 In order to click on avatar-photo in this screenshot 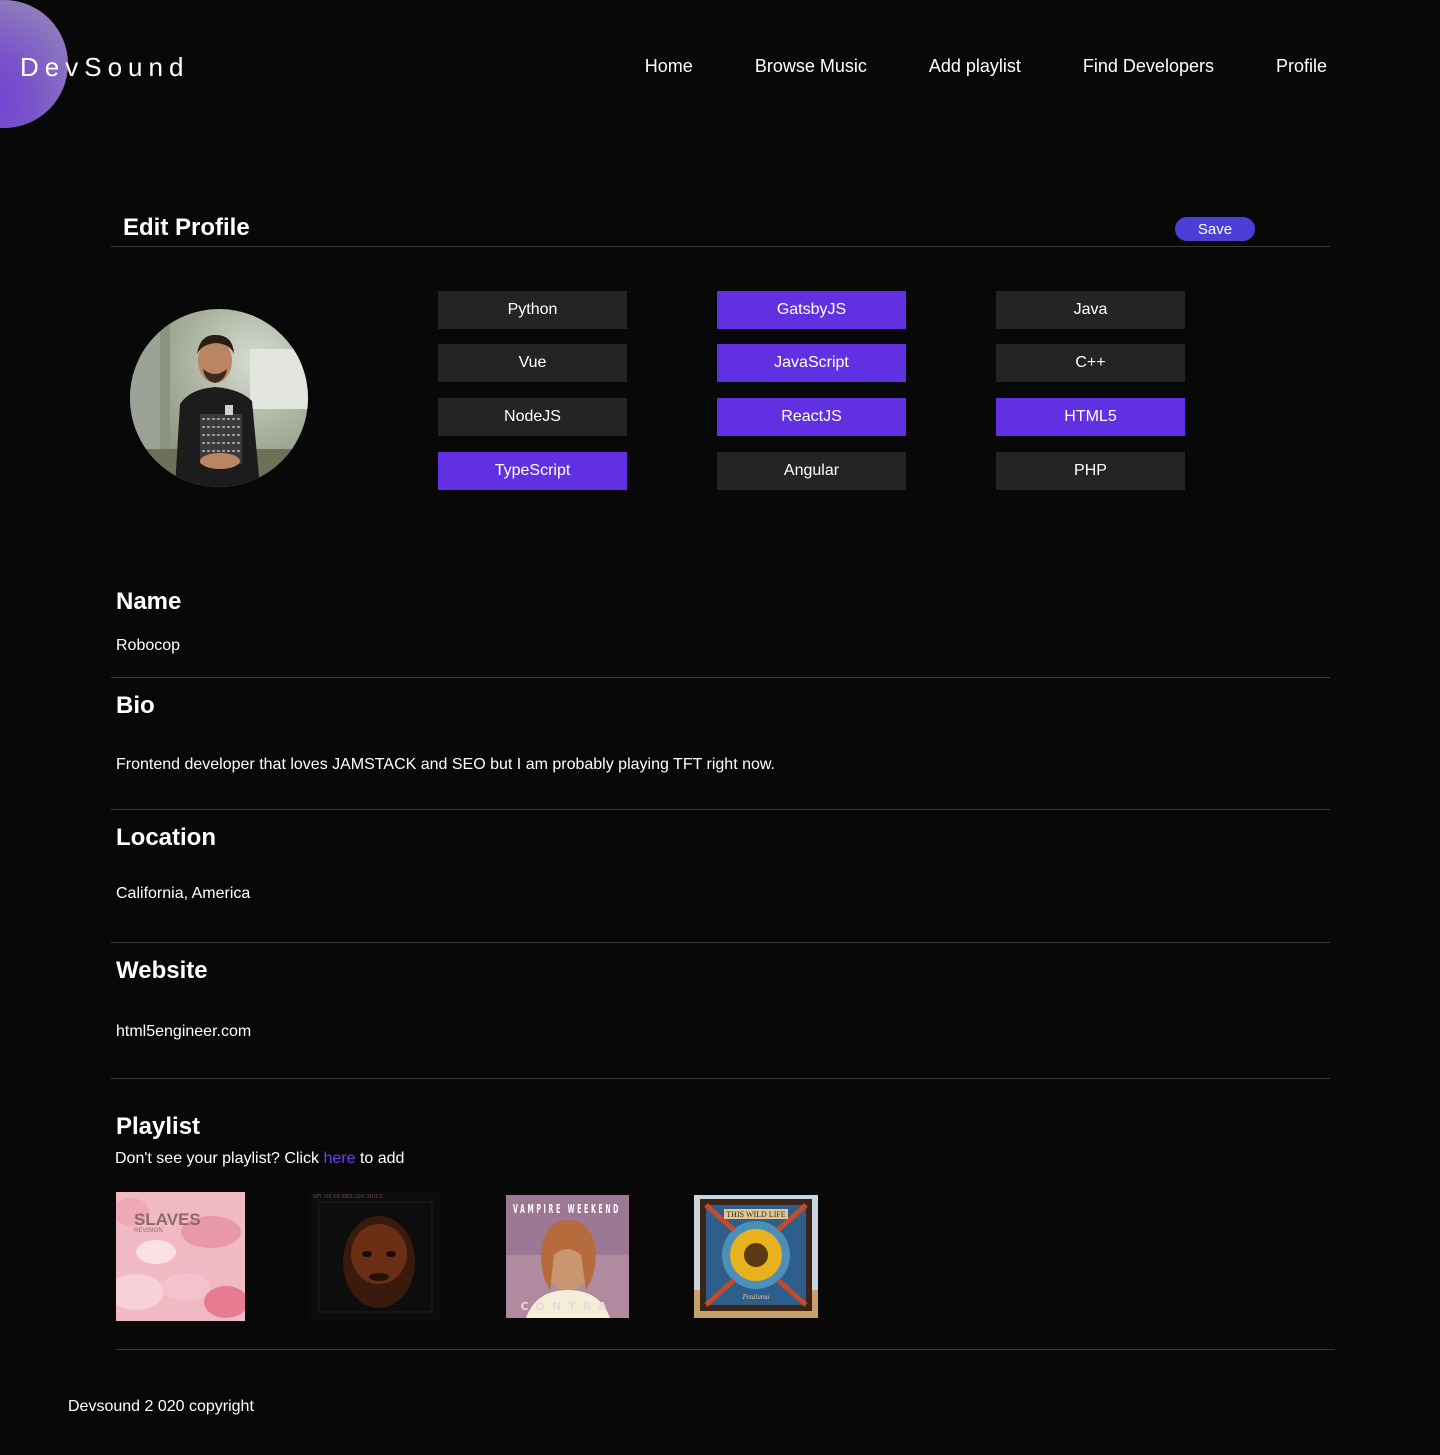, I will do `click(219, 398)`.